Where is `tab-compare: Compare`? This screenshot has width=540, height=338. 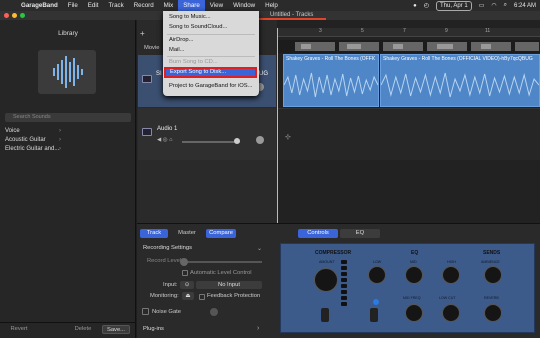 tab-compare: Compare is located at coordinates (221, 233).